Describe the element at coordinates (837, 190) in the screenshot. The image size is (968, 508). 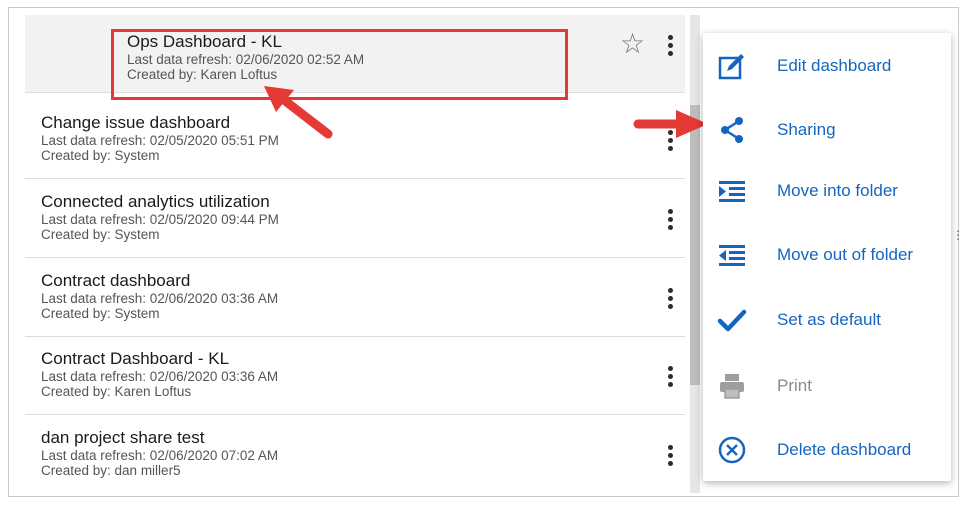
I see `menu-item-label: Move into folder` at that location.